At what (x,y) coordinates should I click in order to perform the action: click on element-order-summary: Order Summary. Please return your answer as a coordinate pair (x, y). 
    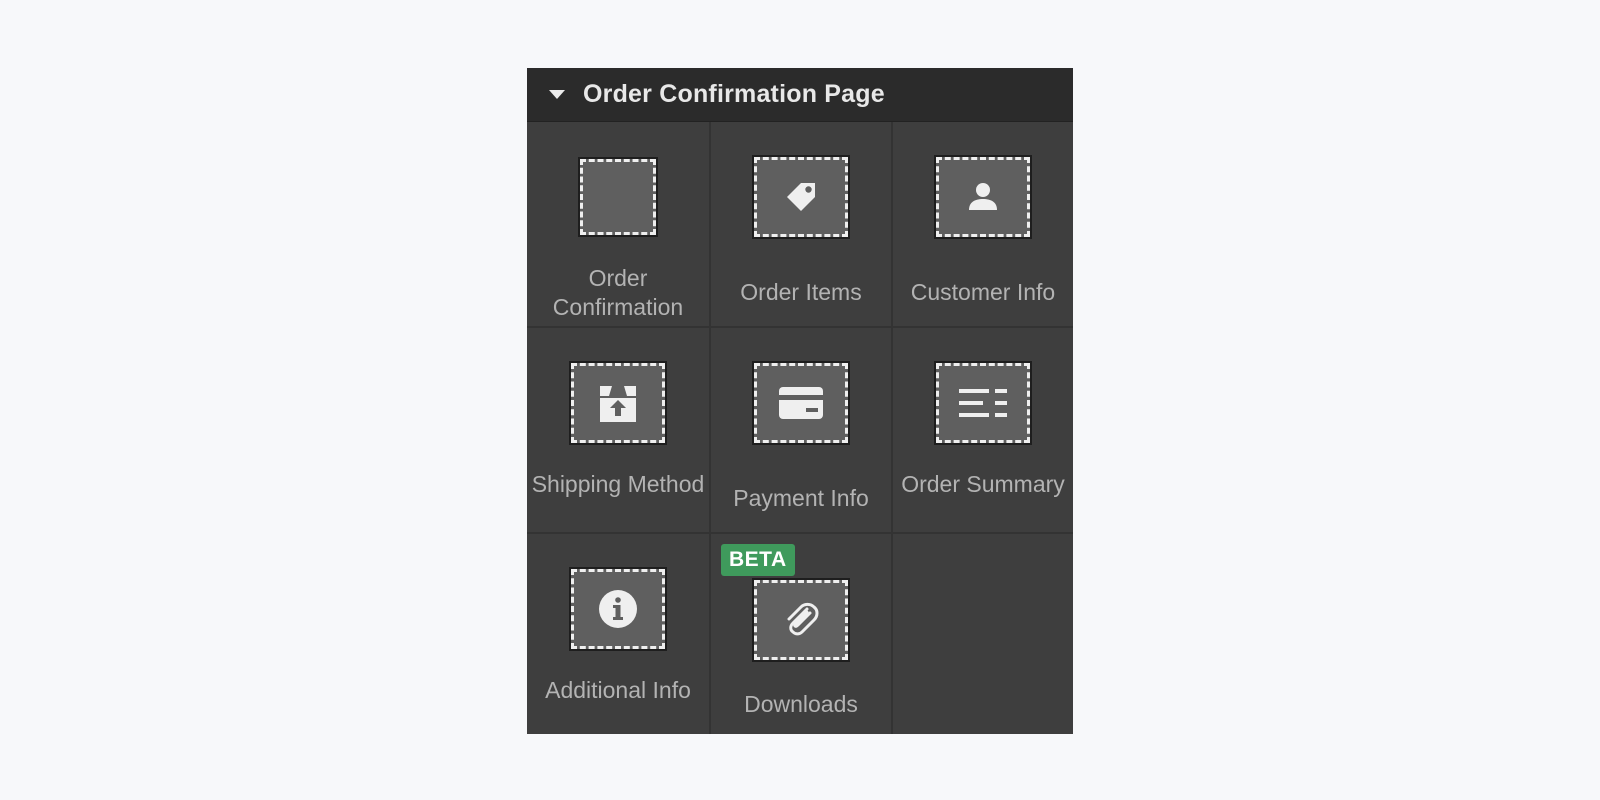
    Looking at the image, I should click on (983, 431).